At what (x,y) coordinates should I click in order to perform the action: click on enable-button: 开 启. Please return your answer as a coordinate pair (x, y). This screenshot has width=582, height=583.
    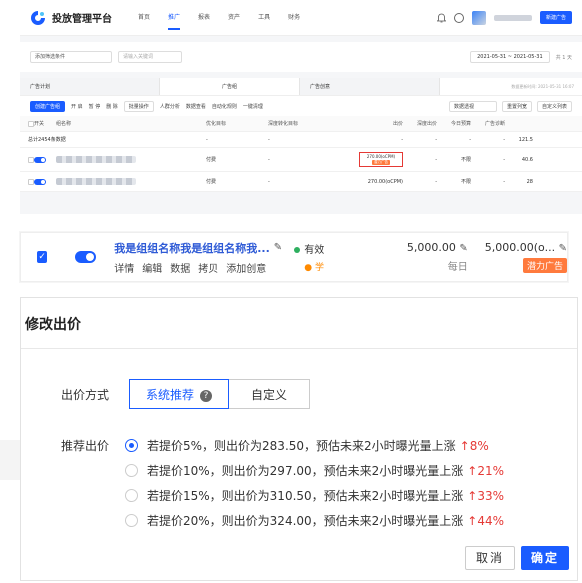
    Looking at the image, I should click on (77, 106).